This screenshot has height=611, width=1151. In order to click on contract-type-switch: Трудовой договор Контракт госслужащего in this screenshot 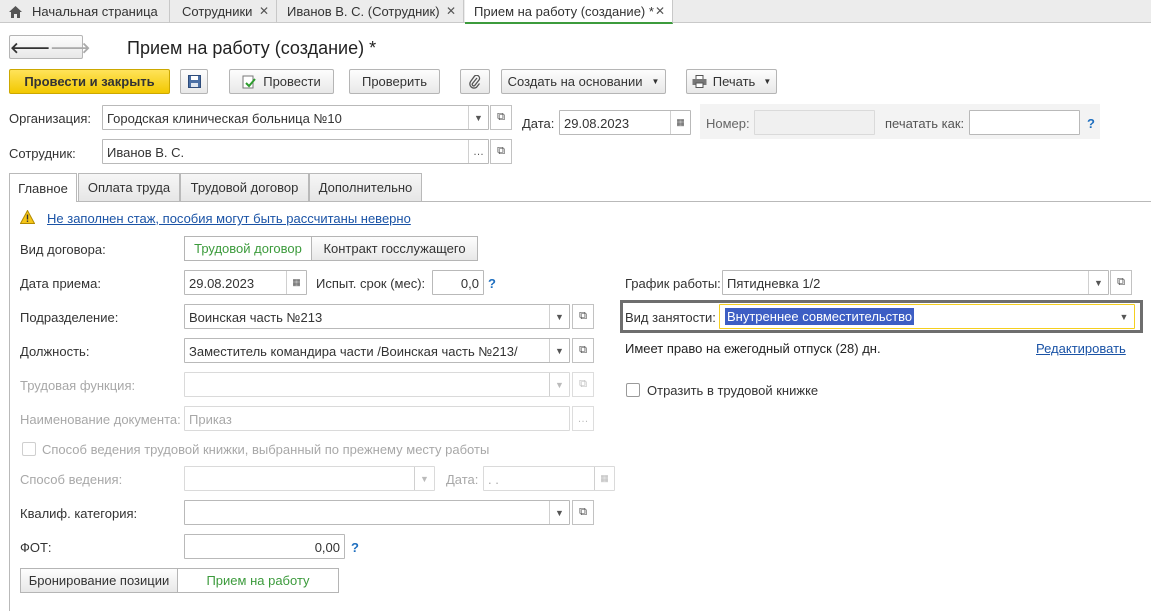, I will do `click(331, 248)`.